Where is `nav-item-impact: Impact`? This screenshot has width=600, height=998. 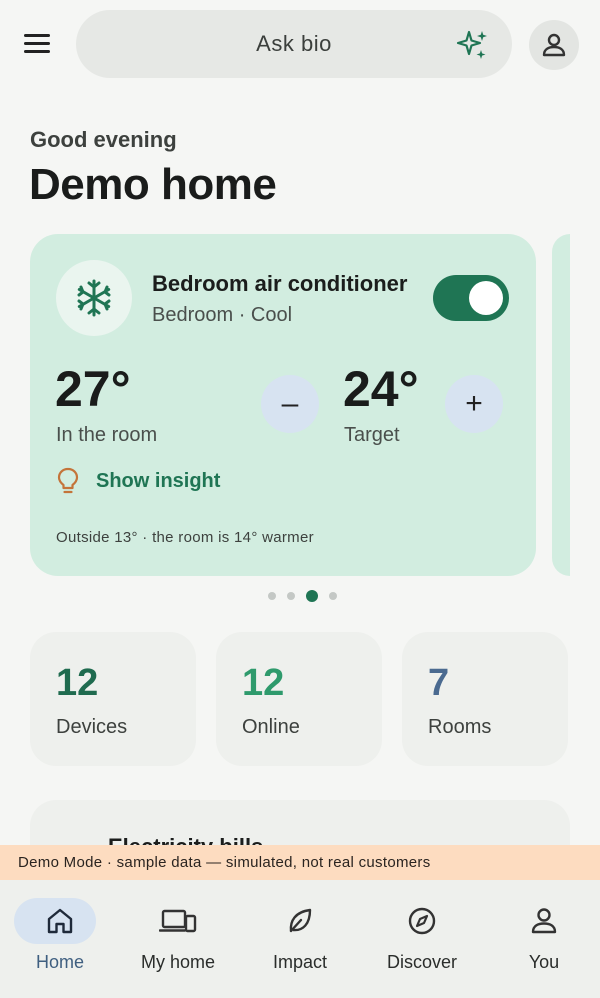 nav-item-impact: Impact is located at coordinates (300, 939).